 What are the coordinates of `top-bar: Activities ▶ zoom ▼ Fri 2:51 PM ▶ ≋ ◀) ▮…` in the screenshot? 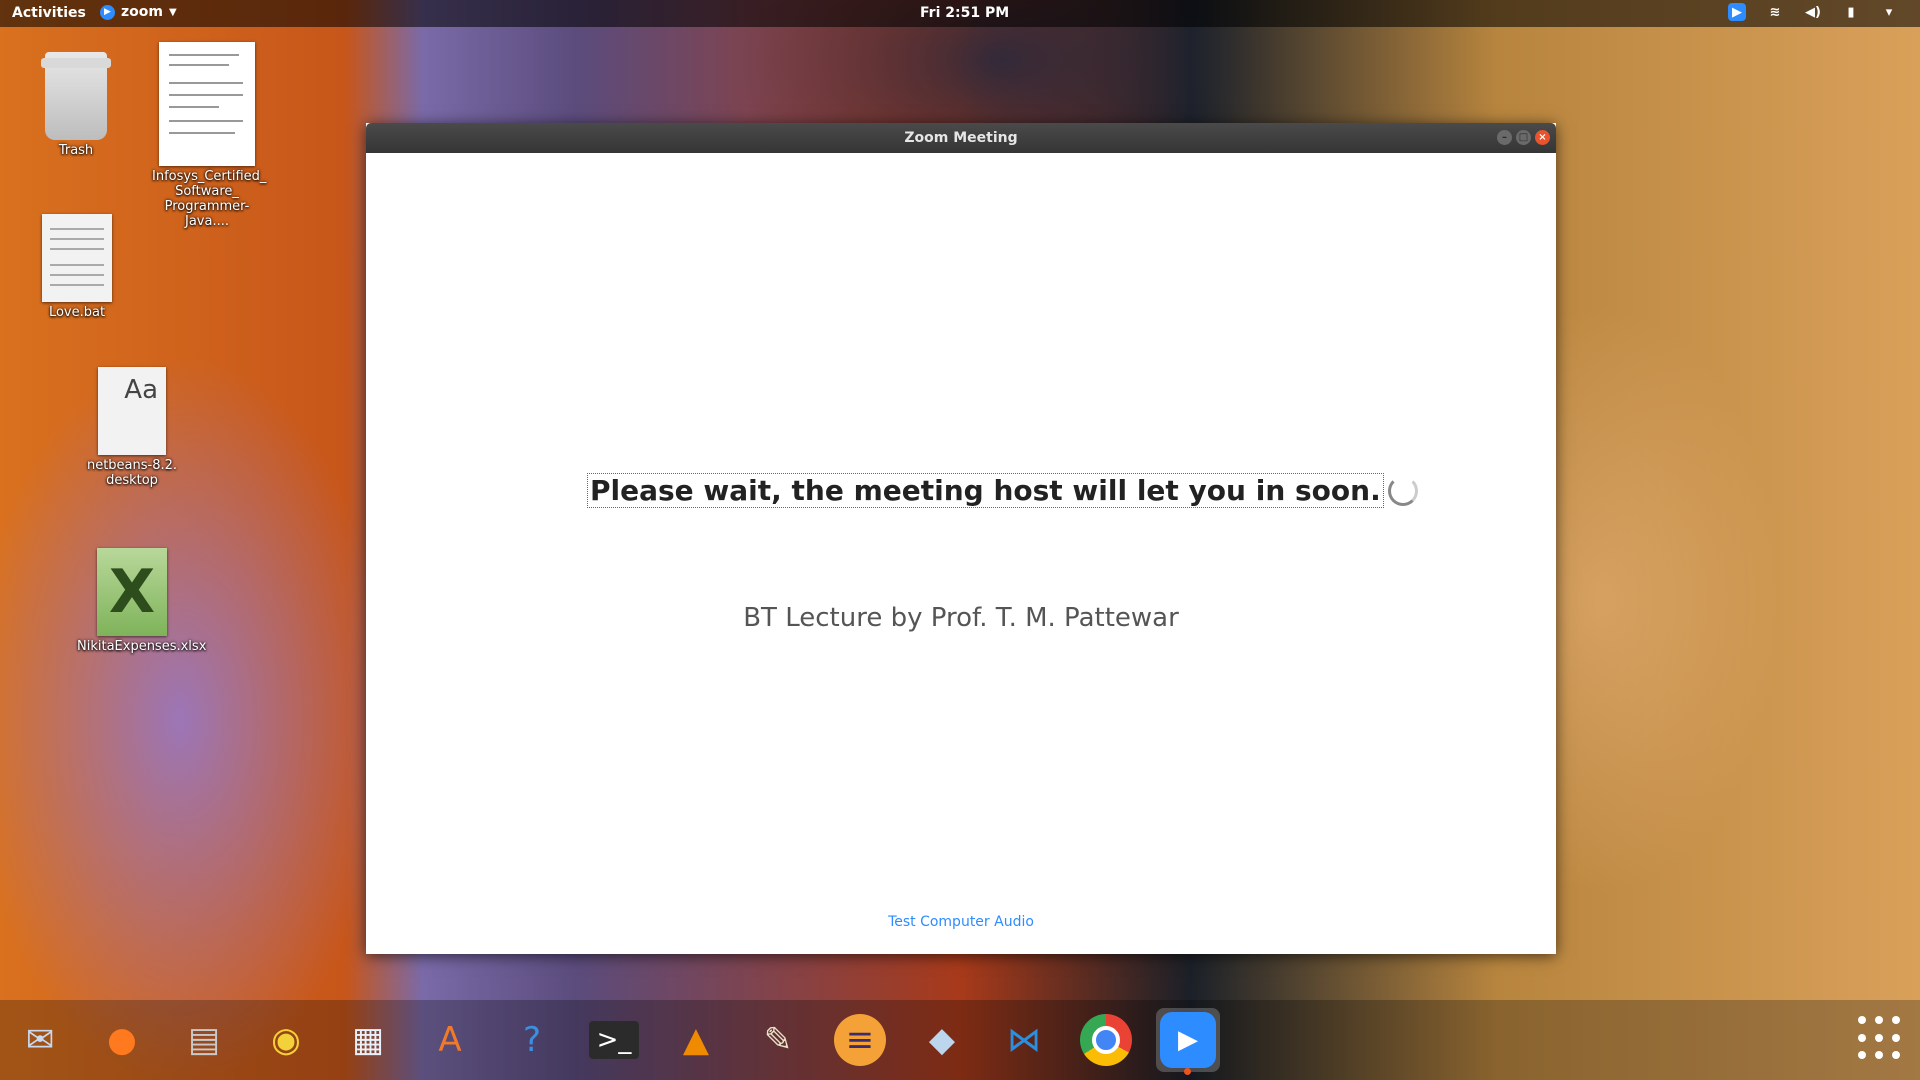 It's located at (960, 13).